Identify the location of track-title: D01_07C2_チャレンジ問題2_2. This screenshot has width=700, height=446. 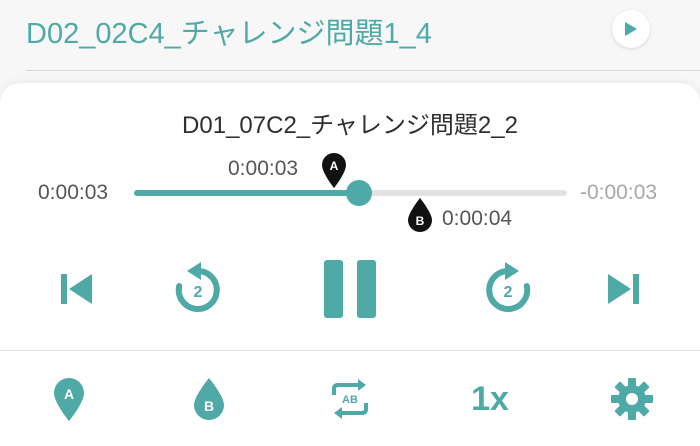
(350, 125).